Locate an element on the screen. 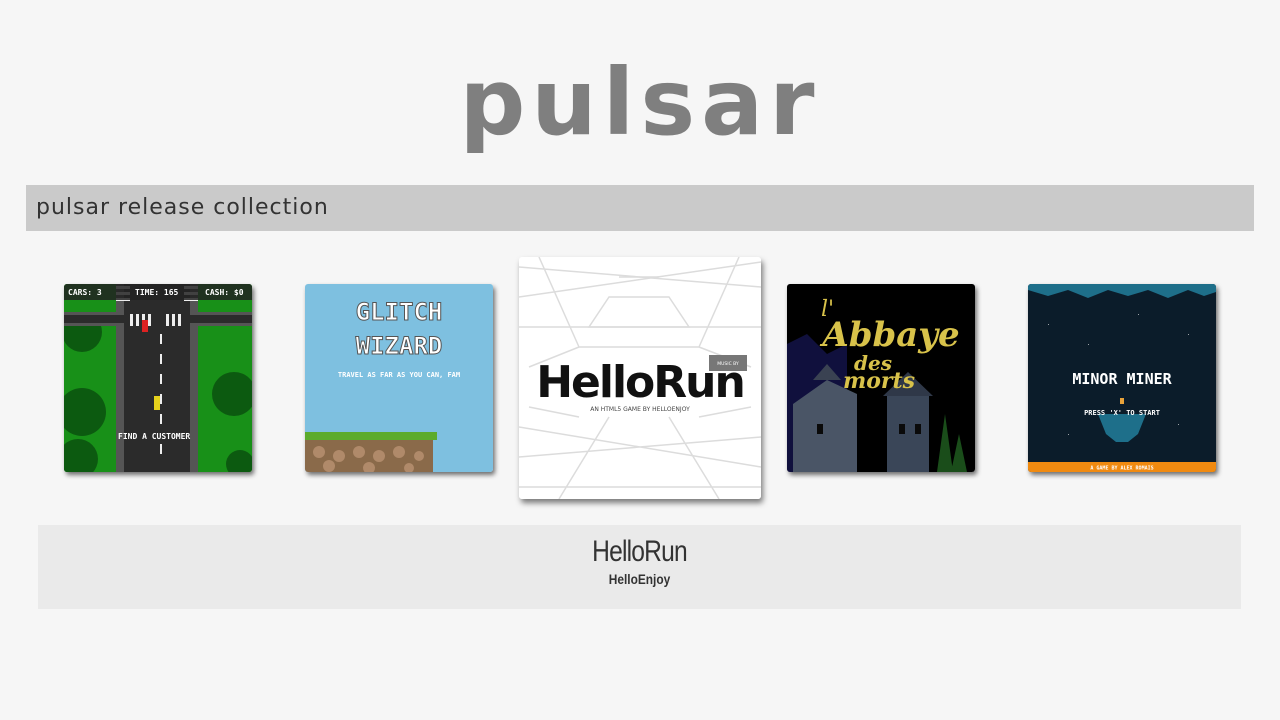 This screenshot has width=1280, height=720. abbaye-title-line1: Abbaye is located at coordinates (889, 335).